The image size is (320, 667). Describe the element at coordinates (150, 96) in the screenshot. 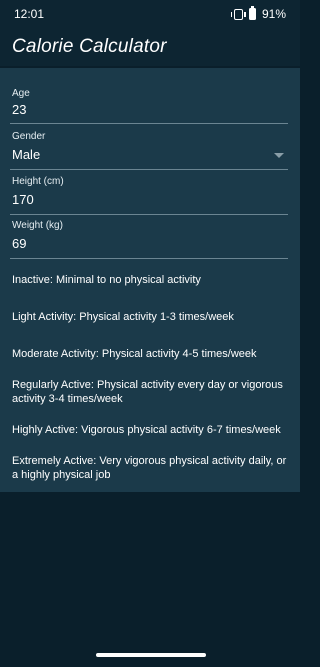

I see `age-field: Age 23` at that location.